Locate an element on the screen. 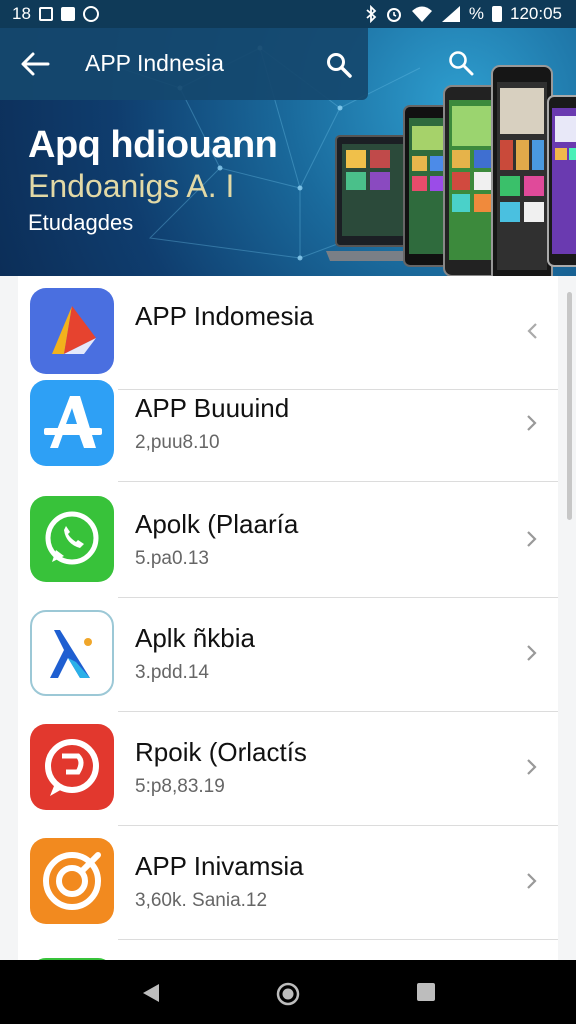 The image size is (576, 1024). home-circle-icon is located at coordinates (288, 994).